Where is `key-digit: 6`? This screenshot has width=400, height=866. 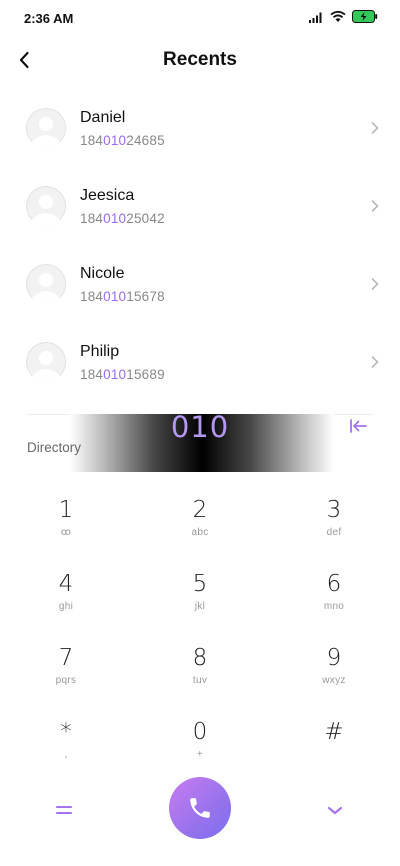 key-digit: 6 is located at coordinates (334, 584).